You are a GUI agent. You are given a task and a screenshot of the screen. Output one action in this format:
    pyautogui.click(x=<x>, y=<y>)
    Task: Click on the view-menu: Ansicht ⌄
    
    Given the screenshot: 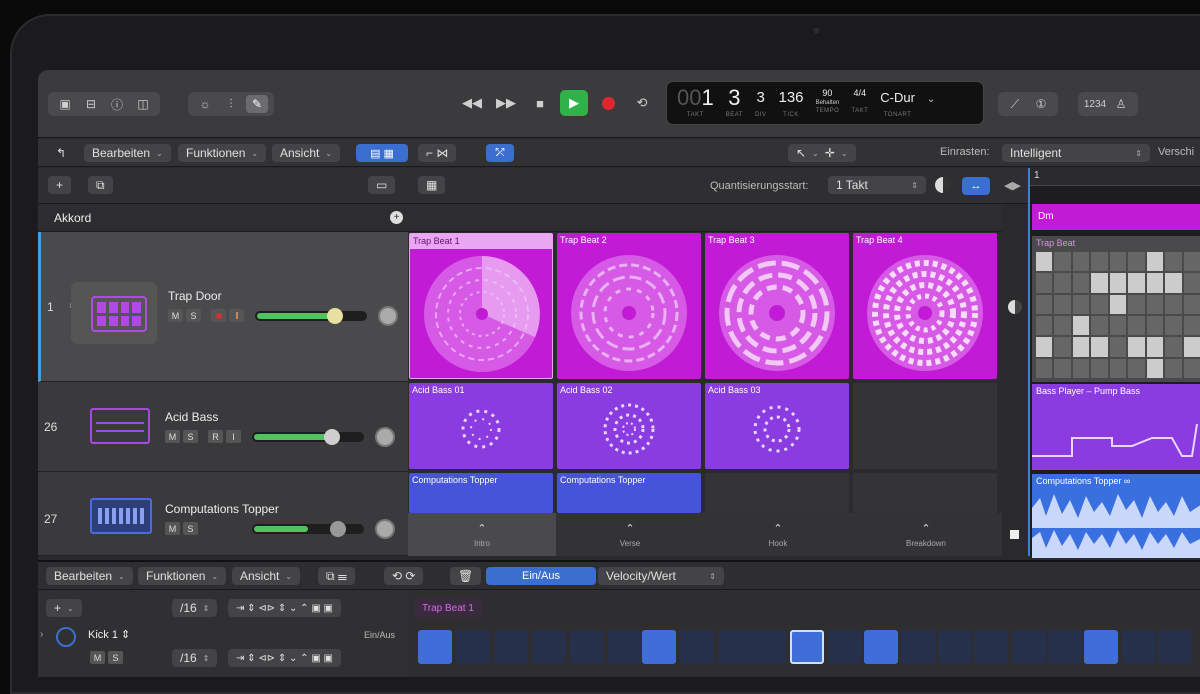 What is the action you would take?
    pyautogui.click(x=306, y=153)
    